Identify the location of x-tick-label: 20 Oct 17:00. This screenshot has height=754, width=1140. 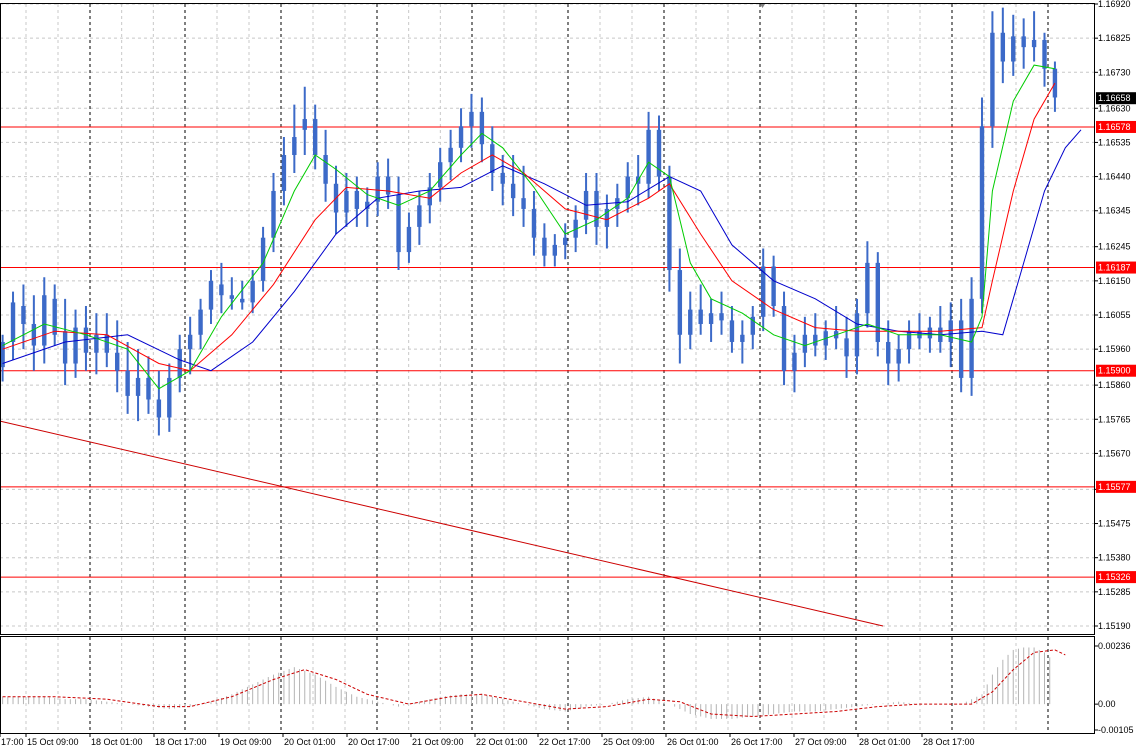
(374, 742).